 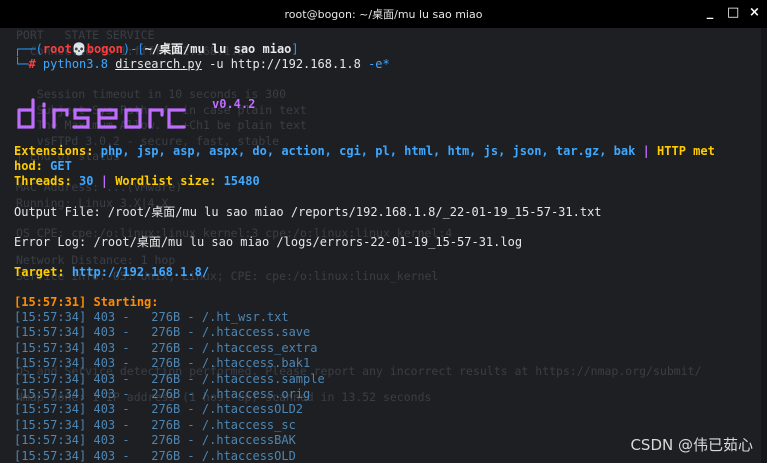 I want to click on command-python: python3.8, so click(x=75, y=64).